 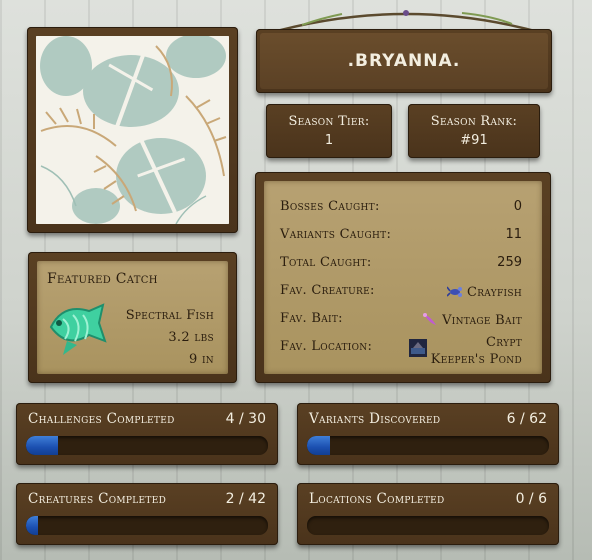 I want to click on stat-value: 259, so click(x=509, y=262).